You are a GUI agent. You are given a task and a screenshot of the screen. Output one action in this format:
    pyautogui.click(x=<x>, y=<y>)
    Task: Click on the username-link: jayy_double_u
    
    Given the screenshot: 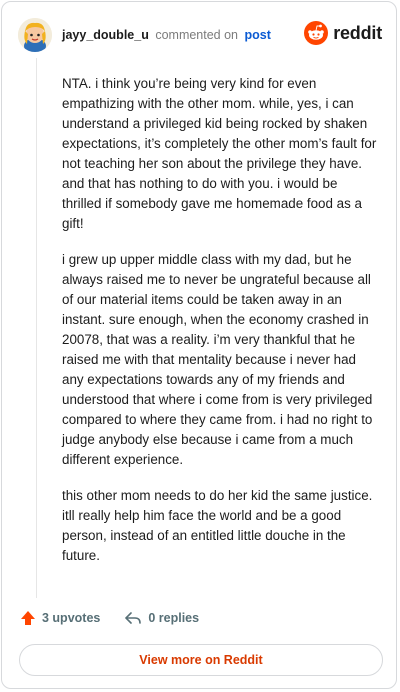 What is the action you would take?
    pyautogui.click(x=105, y=35)
    